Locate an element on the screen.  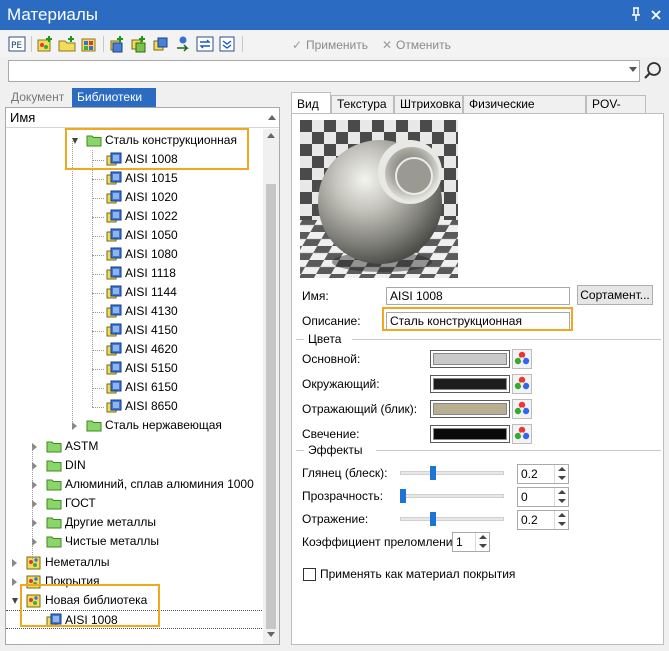
tree-group-stainless-steel: Сталь нержавеющая is located at coordinates (134, 425).